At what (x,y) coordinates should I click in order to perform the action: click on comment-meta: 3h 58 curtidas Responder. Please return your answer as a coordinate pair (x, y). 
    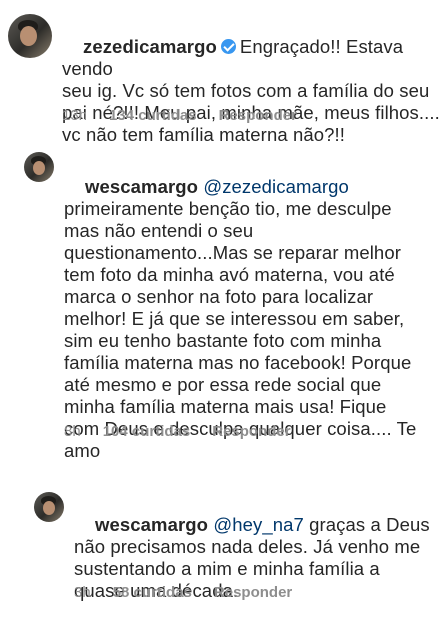
    Looking at the image, I should click on (194, 592).